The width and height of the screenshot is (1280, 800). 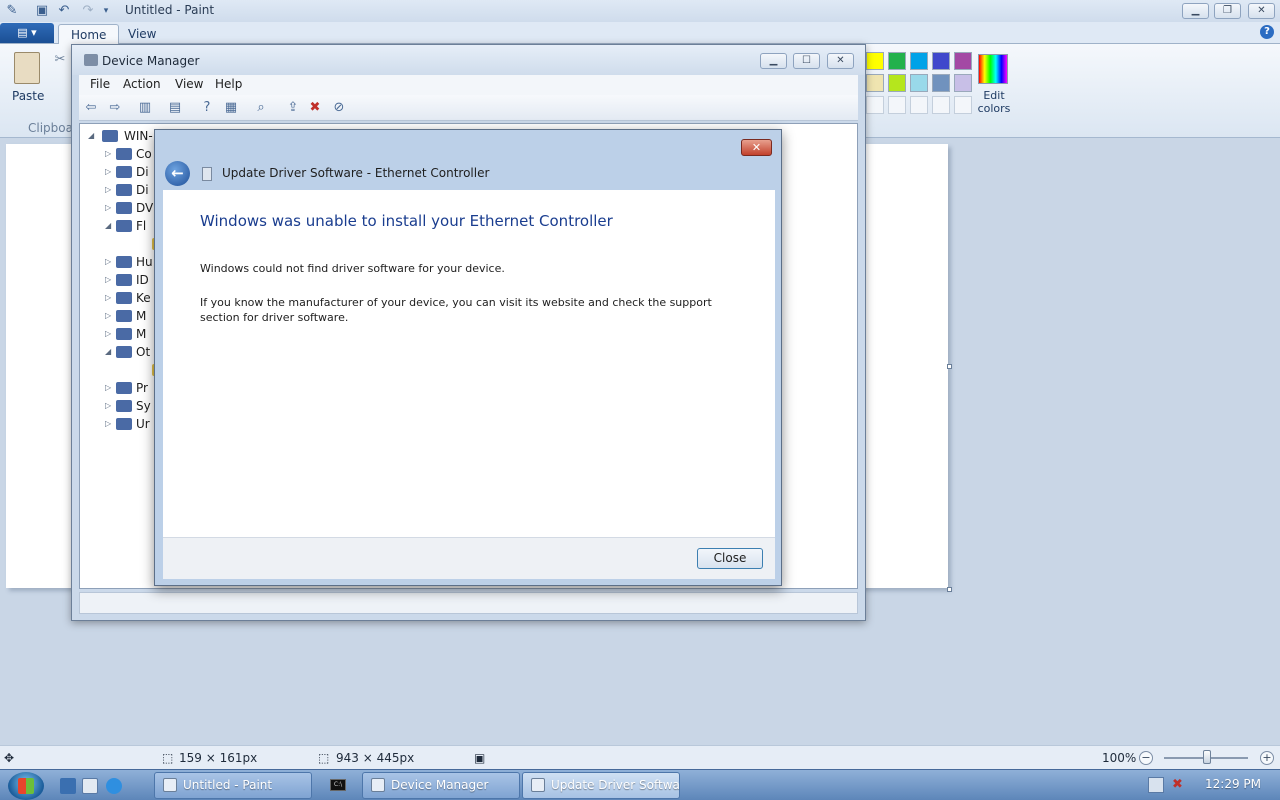 I want to click on device-category-icon, so click(x=124, y=424).